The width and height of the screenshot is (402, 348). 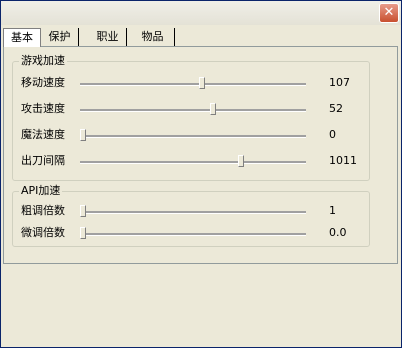 I want to click on row-value: 0.0, so click(x=338, y=232).